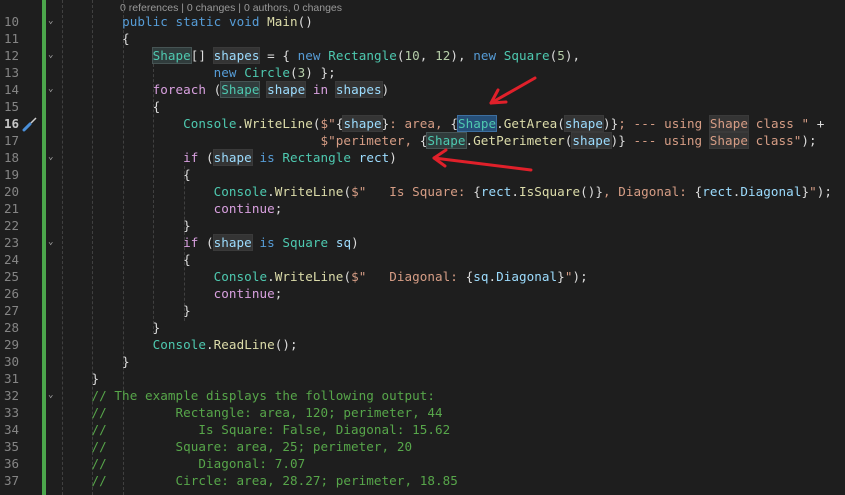 The height and width of the screenshot is (495, 845). I want to click on annotation-arrows, so click(484, 124).